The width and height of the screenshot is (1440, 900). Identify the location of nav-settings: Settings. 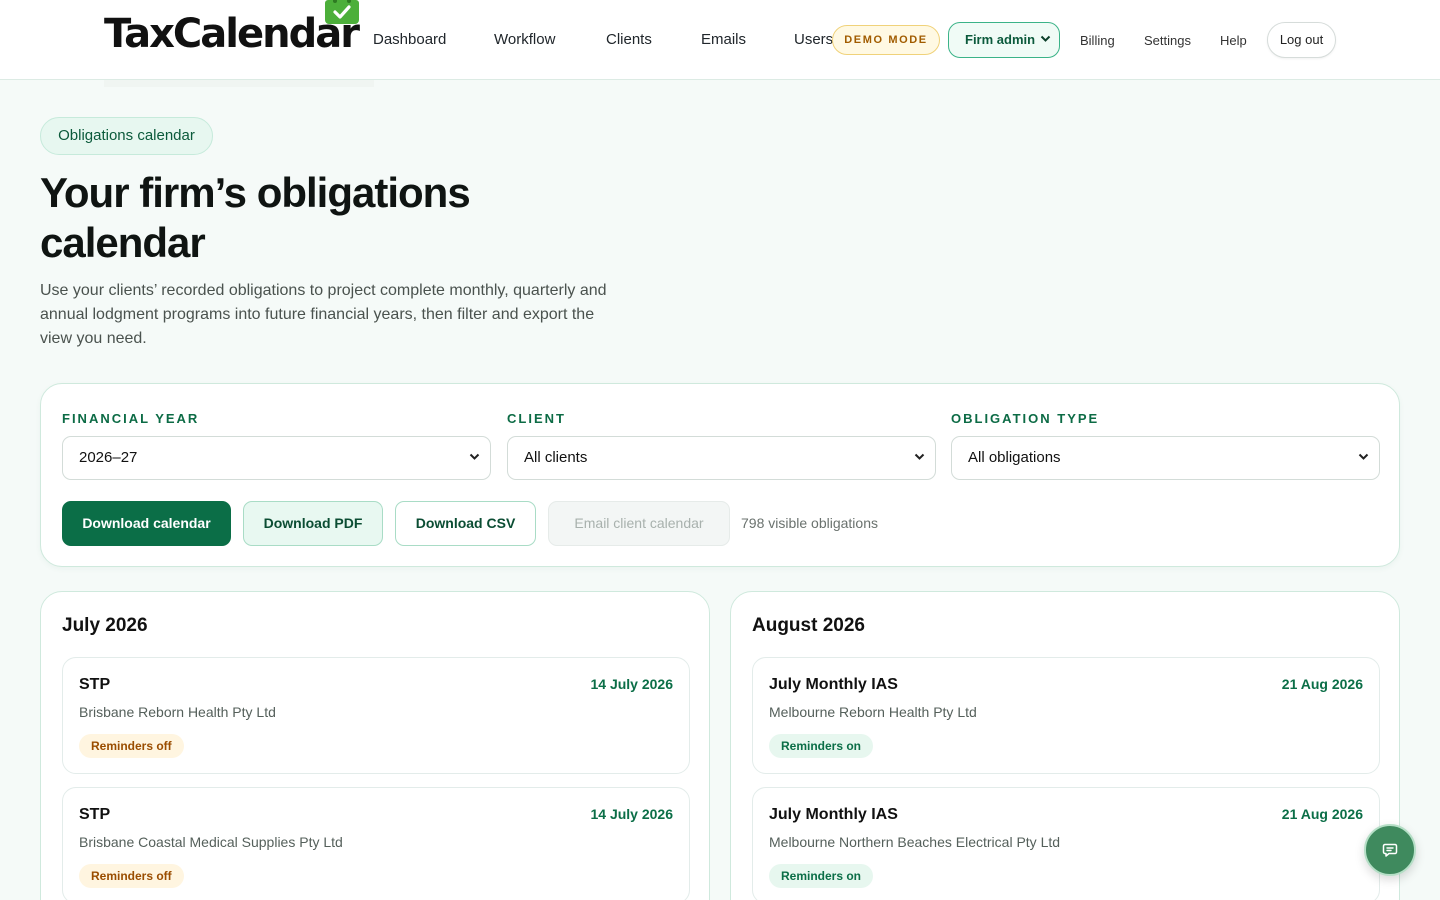
(1167, 40).